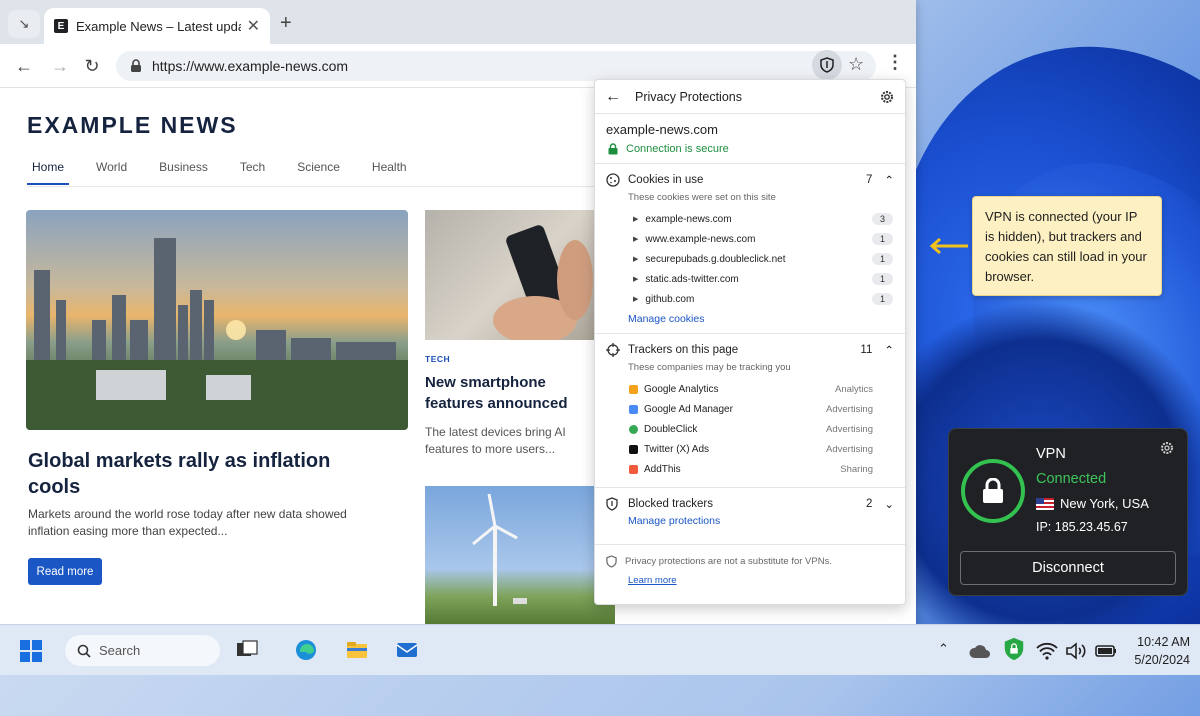 The height and width of the screenshot is (716, 1200). What do you see at coordinates (889, 504) in the screenshot?
I see `chevron-down-icon: ⌄` at bounding box center [889, 504].